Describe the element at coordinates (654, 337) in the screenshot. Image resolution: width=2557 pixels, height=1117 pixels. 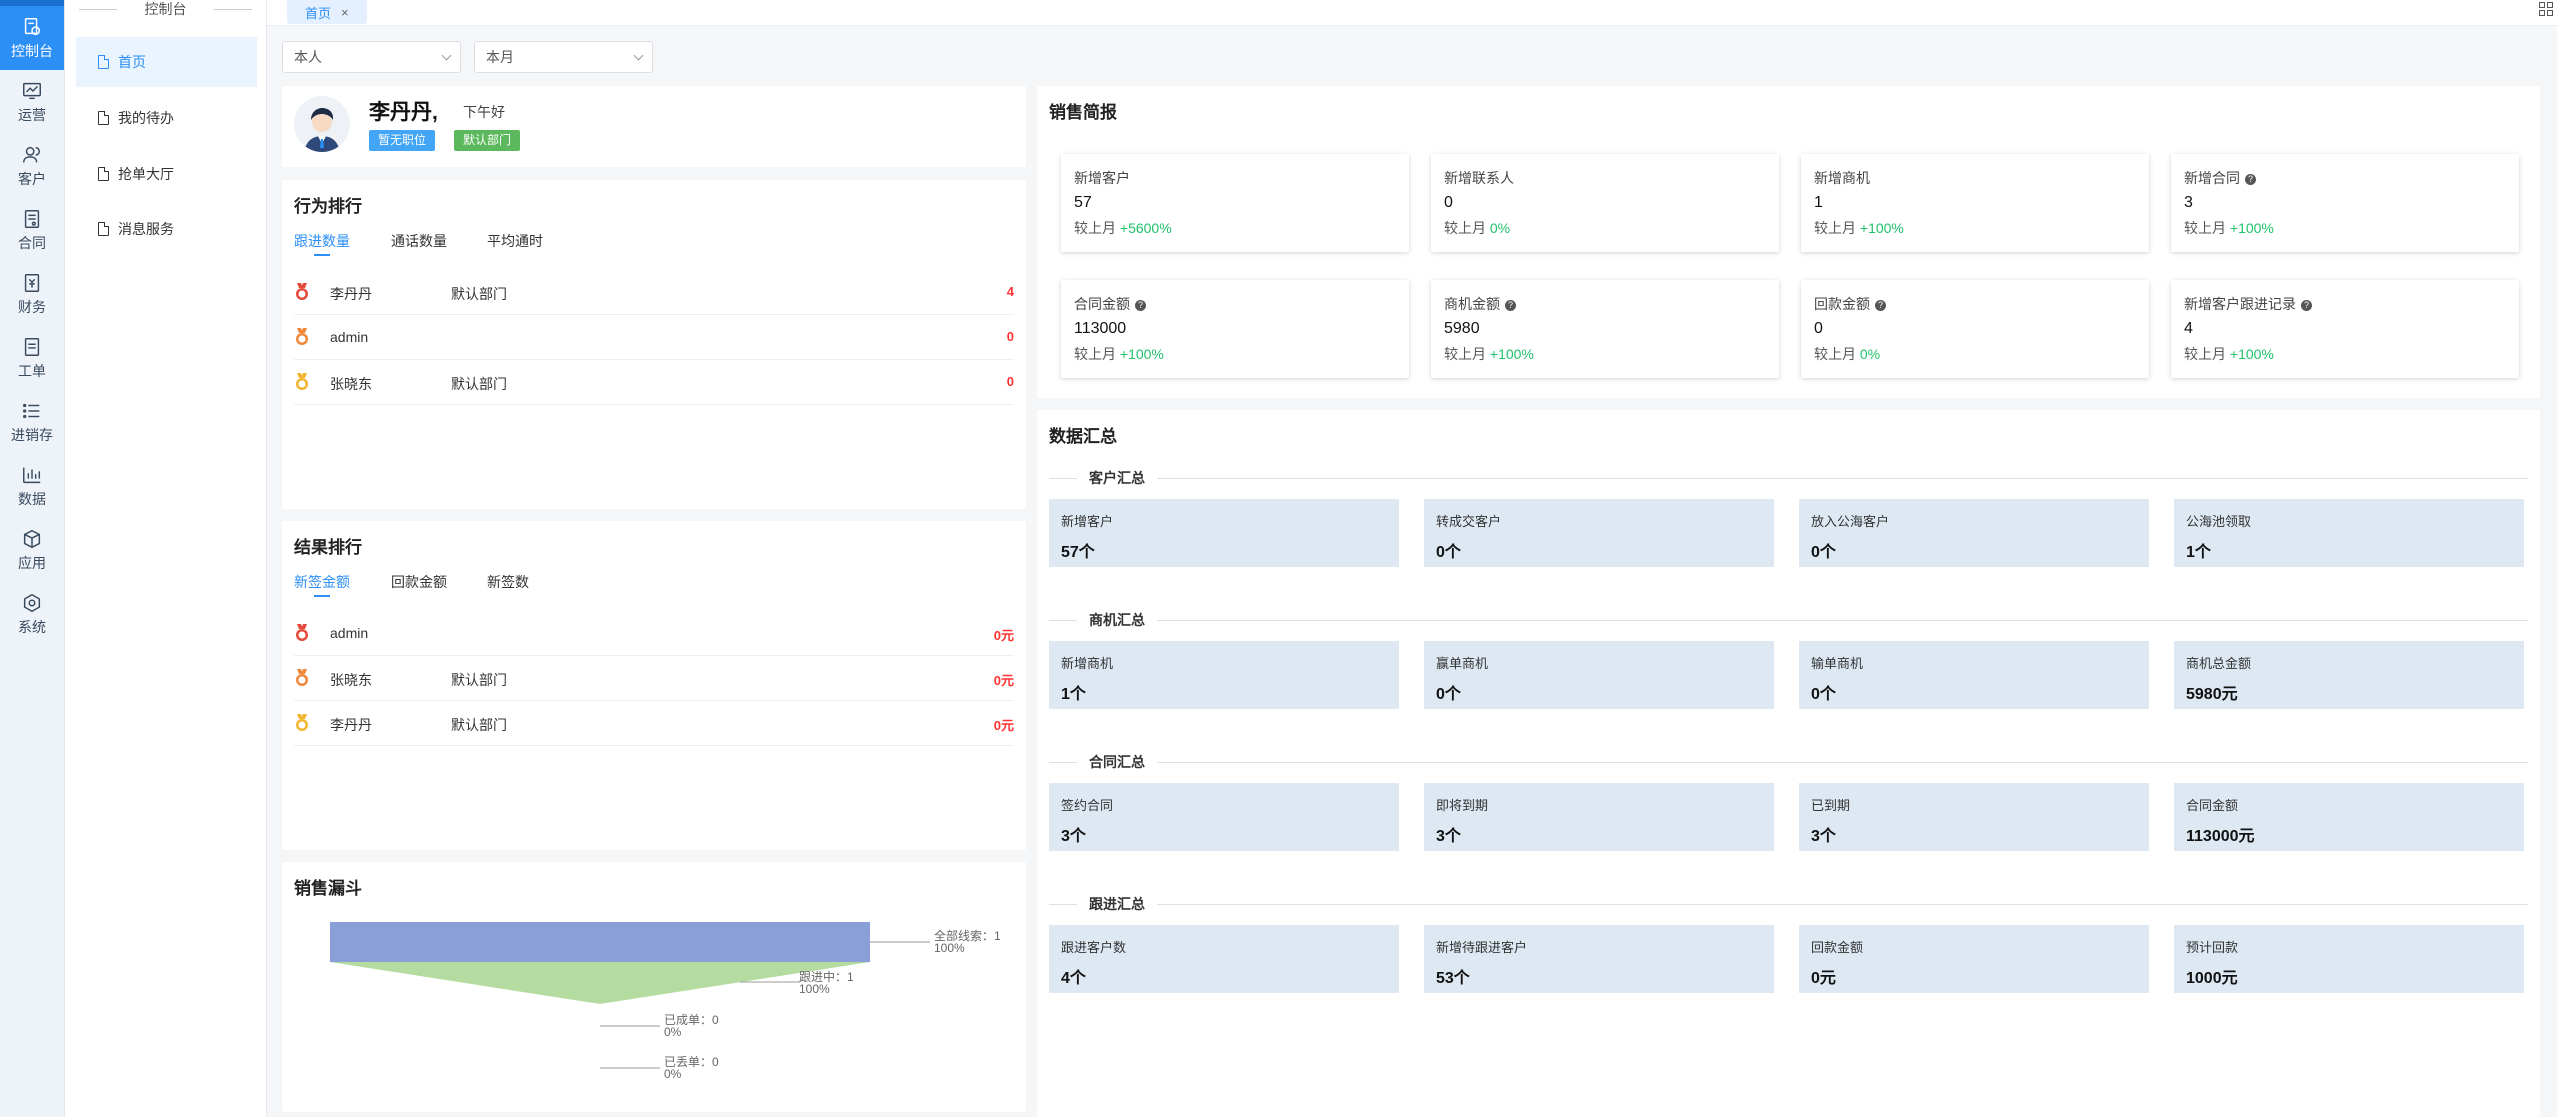
I see `rank-row: admin 0` at that location.